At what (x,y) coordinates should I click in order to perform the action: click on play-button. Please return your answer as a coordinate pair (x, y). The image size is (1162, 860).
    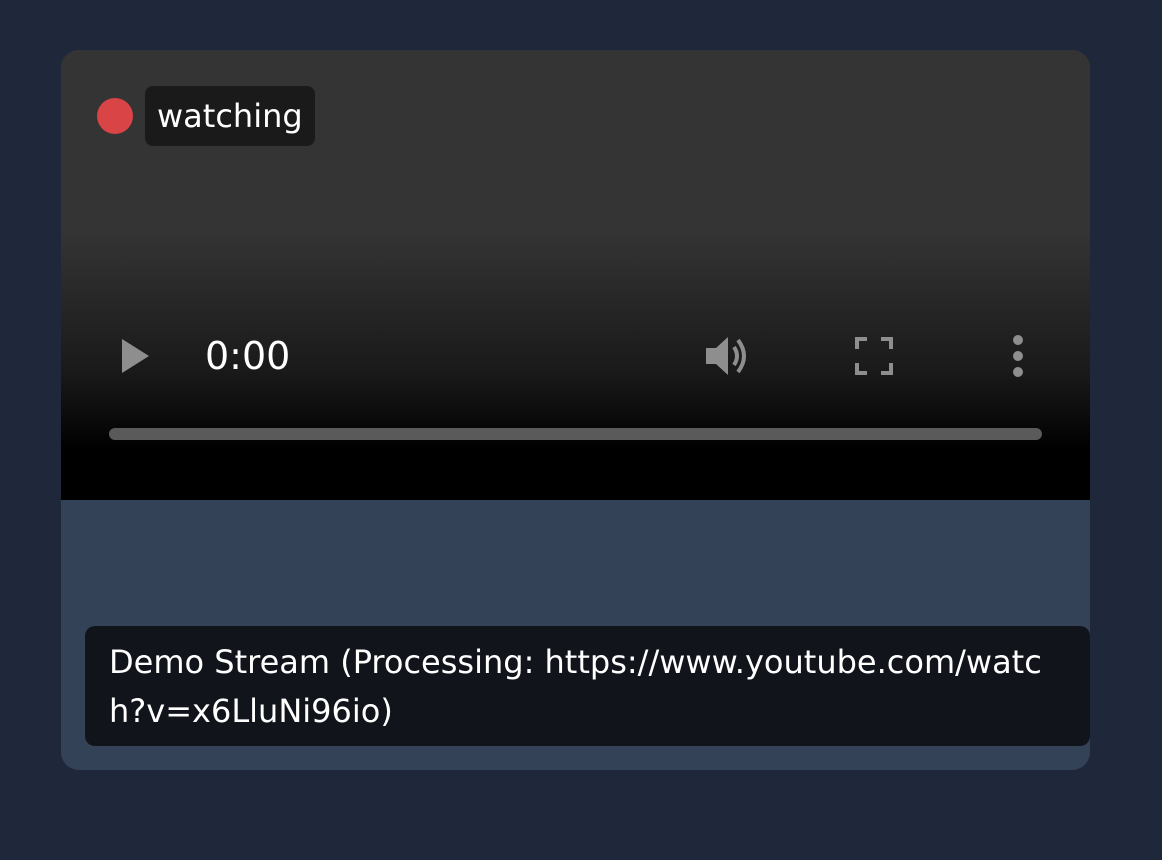
    Looking at the image, I should click on (135, 356).